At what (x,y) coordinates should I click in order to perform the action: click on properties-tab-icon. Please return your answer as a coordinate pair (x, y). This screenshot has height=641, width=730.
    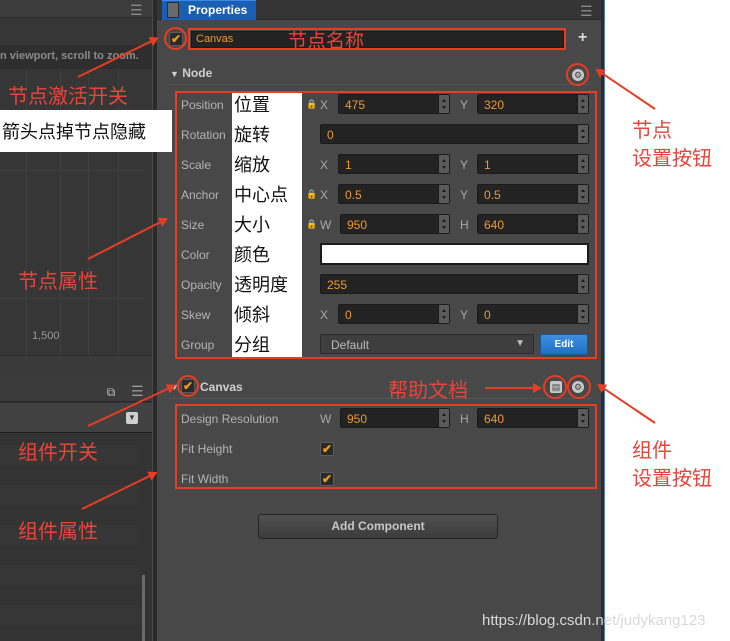
    Looking at the image, I should click on (173, 10).